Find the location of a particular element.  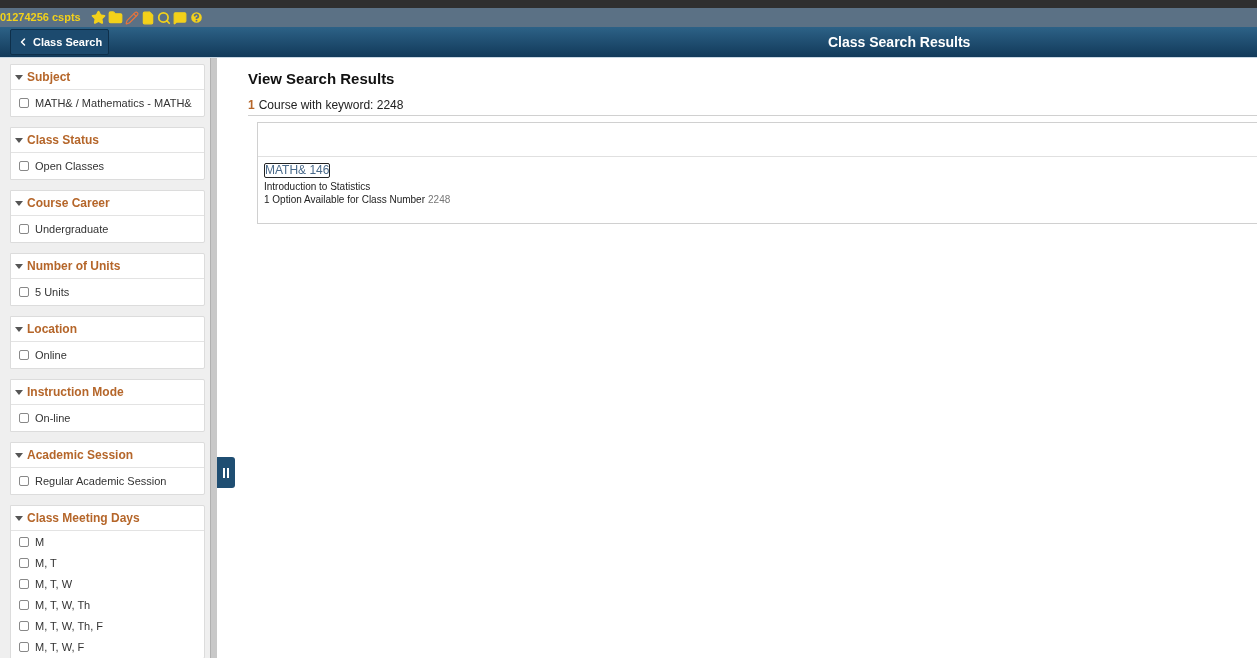

class-number: 2248 is located at coordinates (439, 199).